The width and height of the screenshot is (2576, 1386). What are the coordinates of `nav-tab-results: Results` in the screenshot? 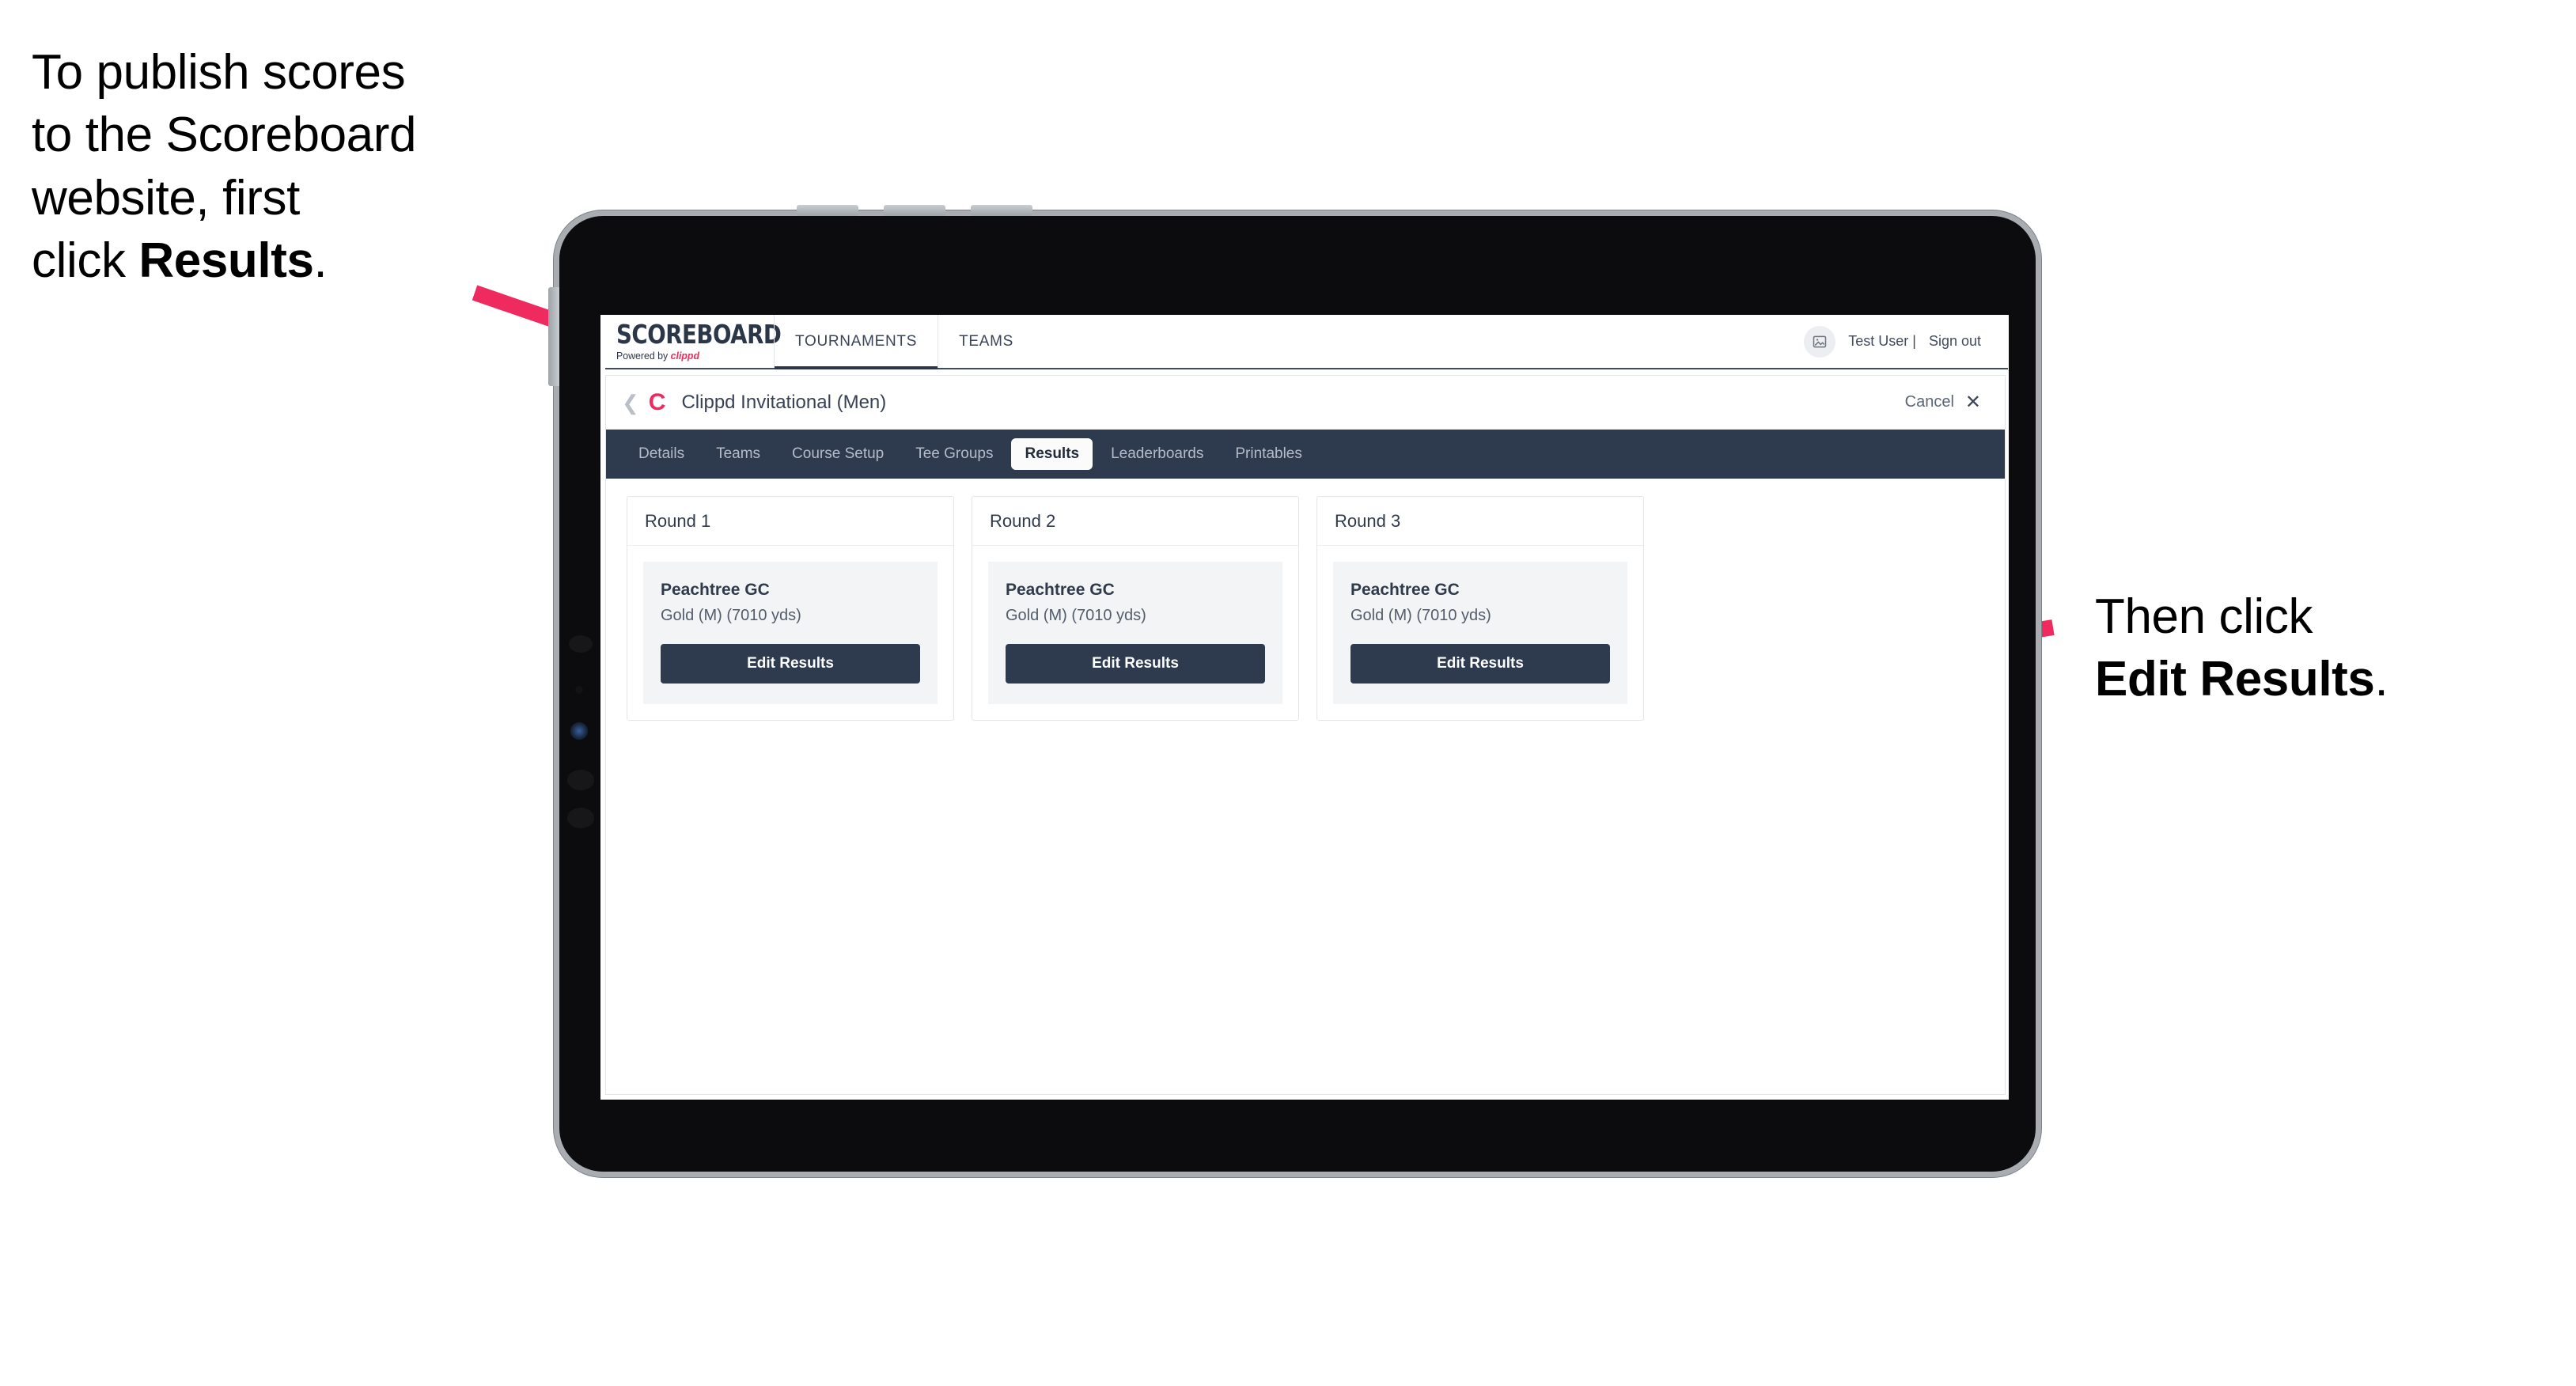 It's located at (1052, 454).